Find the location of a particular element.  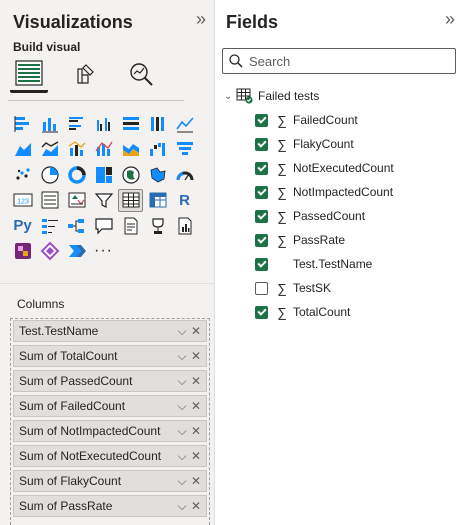

column-well-item: Sum of FlakyCount ⌵ ✕ is located at coordinates (110, 481).